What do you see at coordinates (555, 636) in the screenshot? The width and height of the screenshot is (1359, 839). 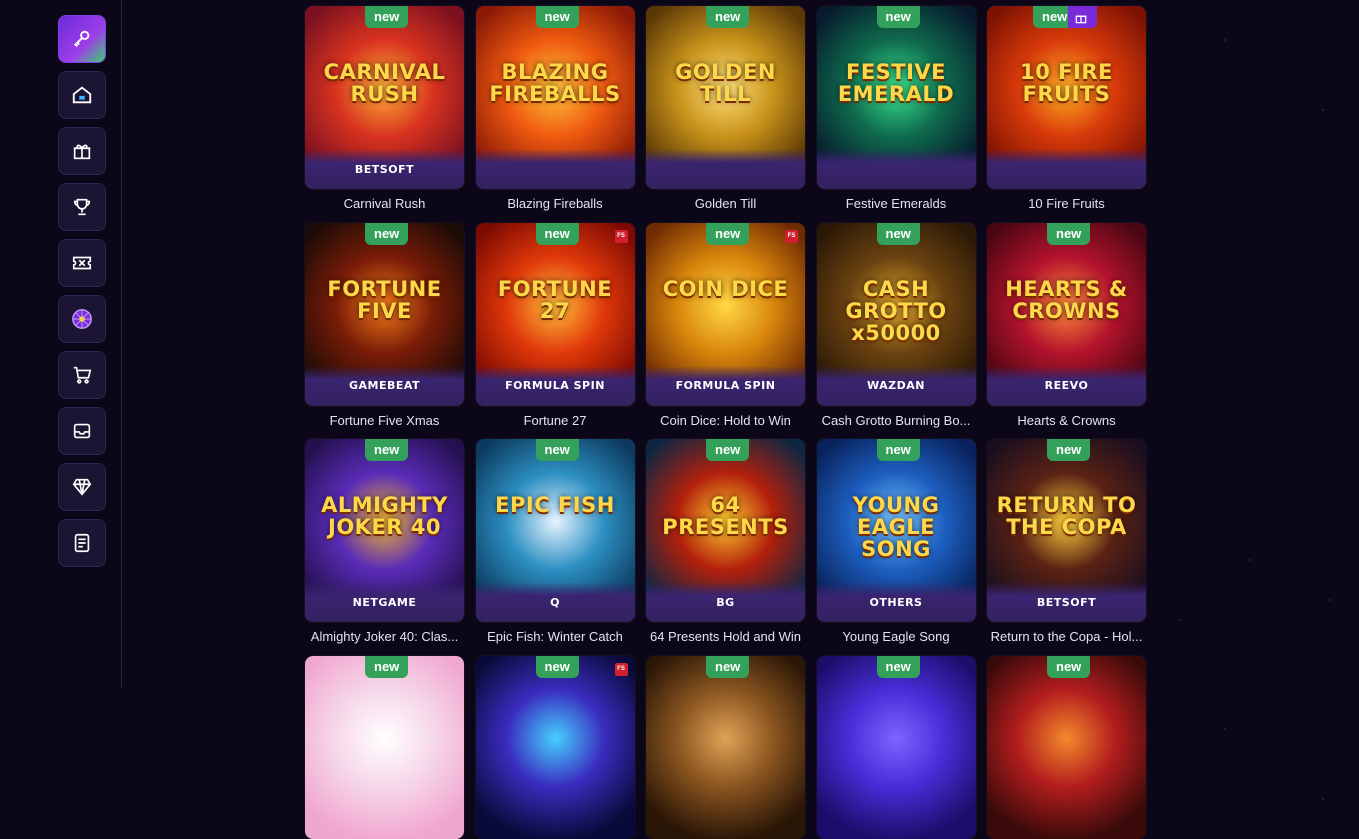 I see `game-title: Epic Fish: Winter Catch` at bounding box center [555, 636].